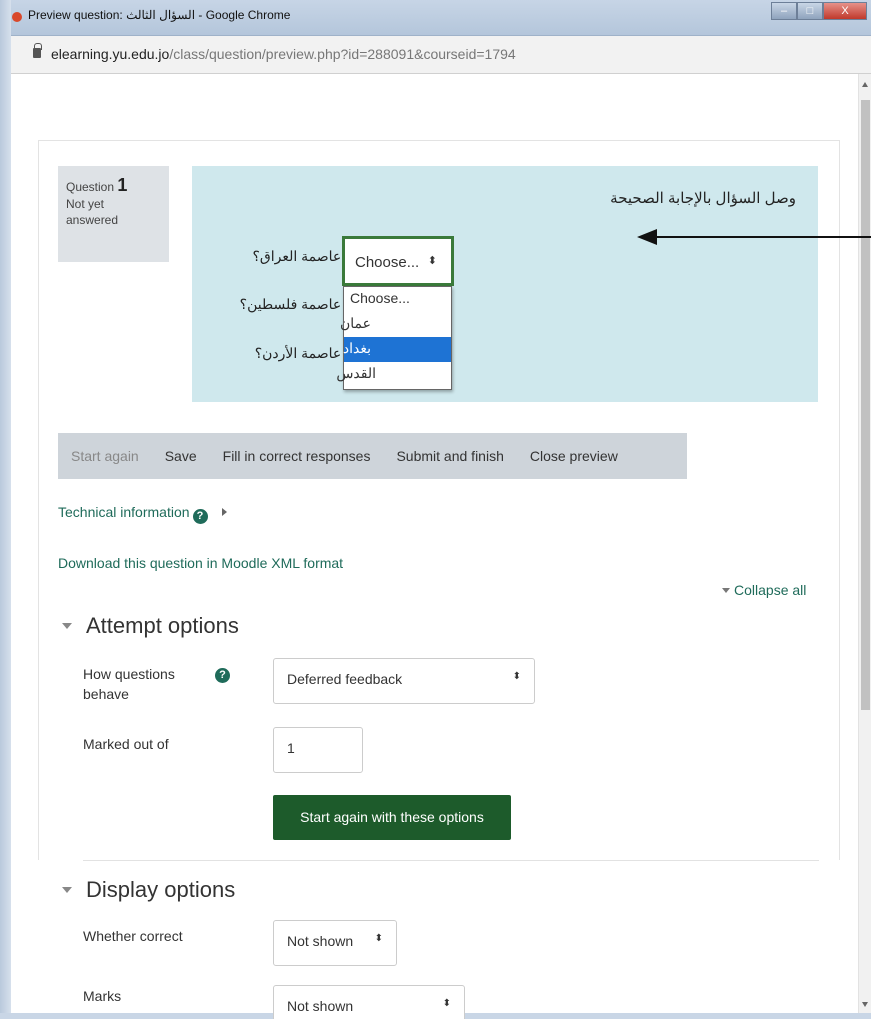 The height and width of the screenshot is (1019, 871). Describe the element at coordinates (124, 512) in the screenshot. I see `technical-info-label: Technical information` at that location.